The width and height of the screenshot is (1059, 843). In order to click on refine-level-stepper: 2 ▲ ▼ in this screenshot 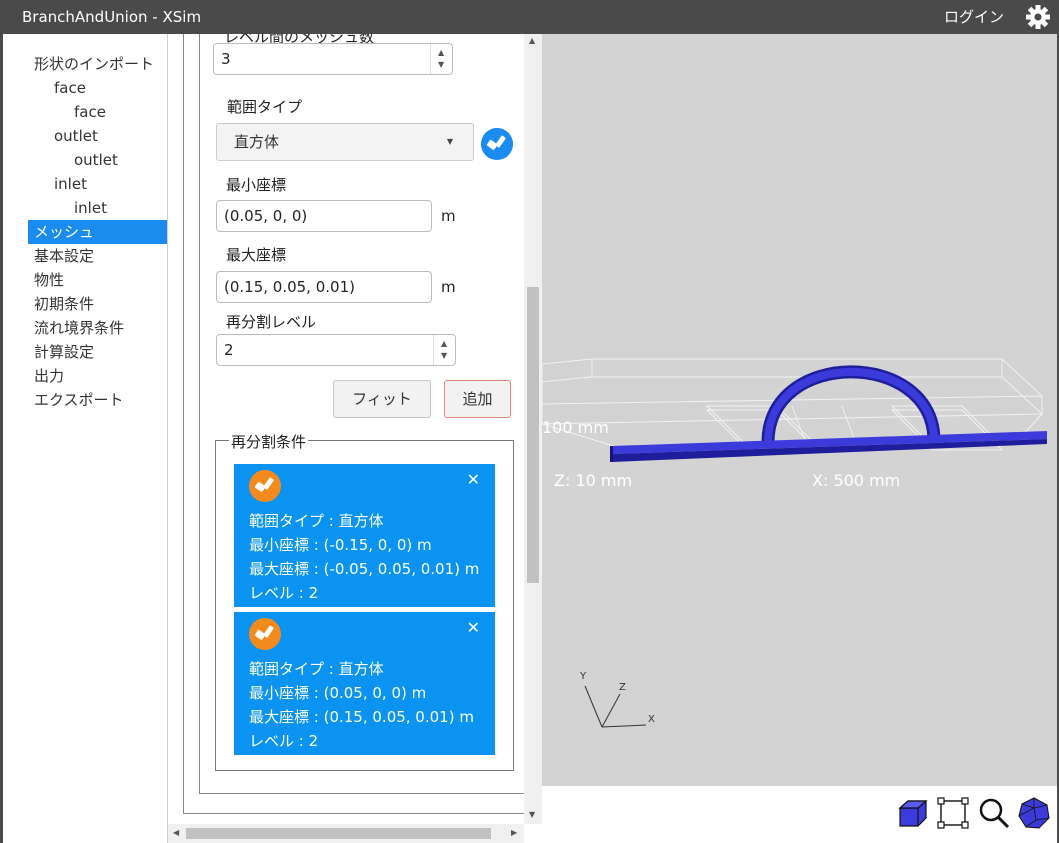, I will do `click(336, 350)`.